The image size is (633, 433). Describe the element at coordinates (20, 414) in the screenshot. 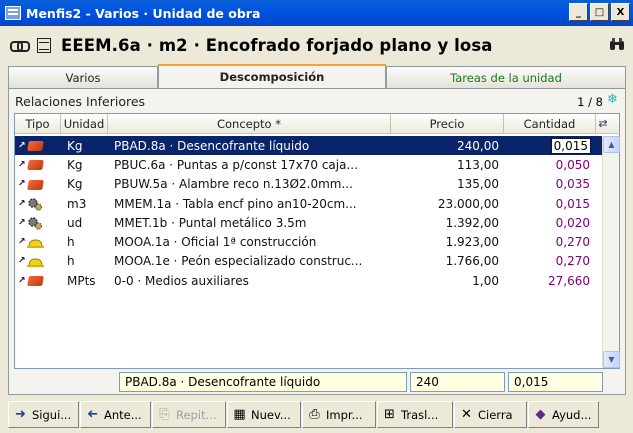

I see `arrow-right-icon: ➜` at that location.